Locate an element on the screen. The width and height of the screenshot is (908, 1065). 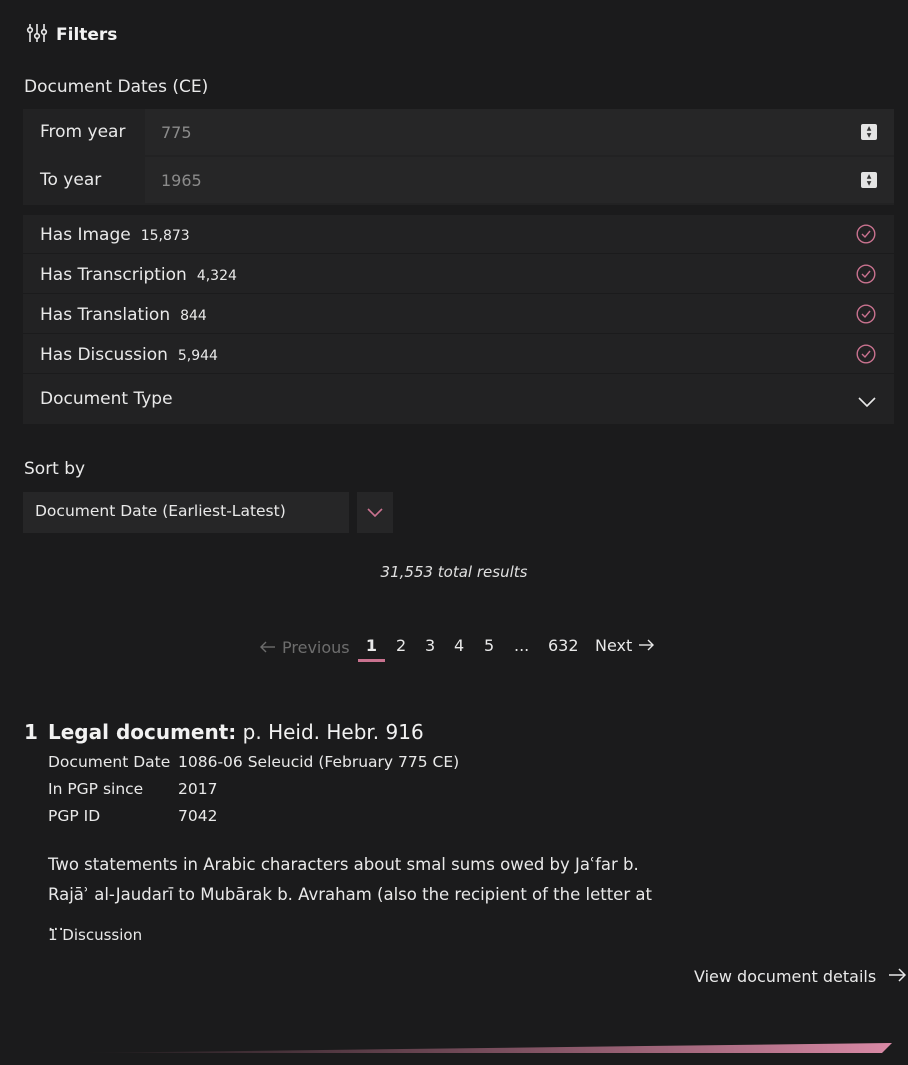
meta-row: In PGP since 2017 is located at coordinates (132, 789).